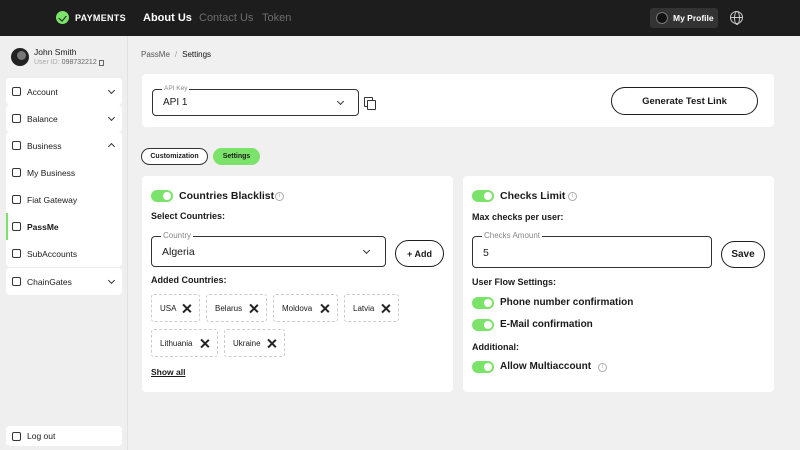 The image size is (800, 450). I want to click on phone-confirmation-label: Phone number confirmation, so click(567, 302).